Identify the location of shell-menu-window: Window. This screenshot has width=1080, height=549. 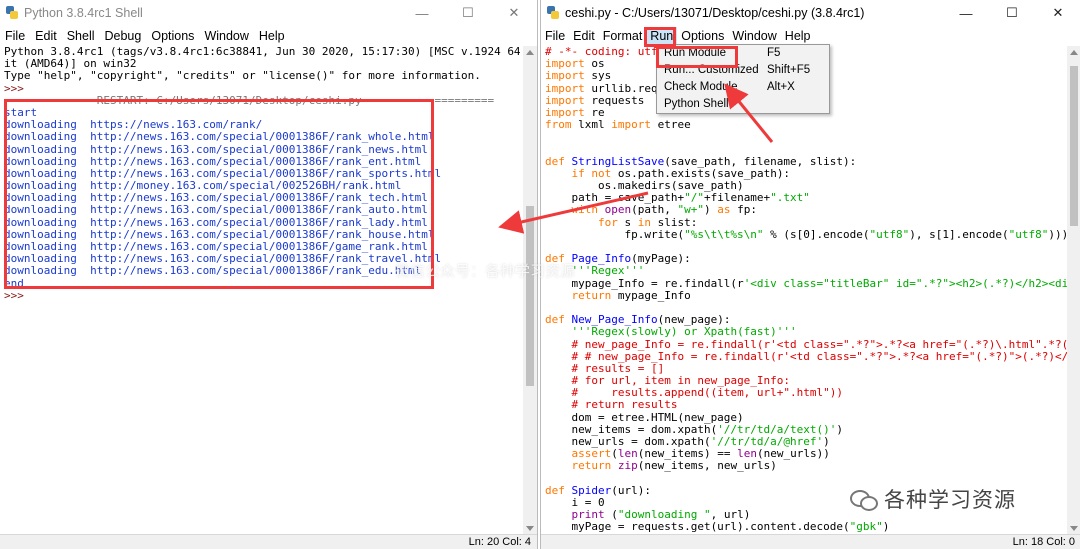
(226, 36).